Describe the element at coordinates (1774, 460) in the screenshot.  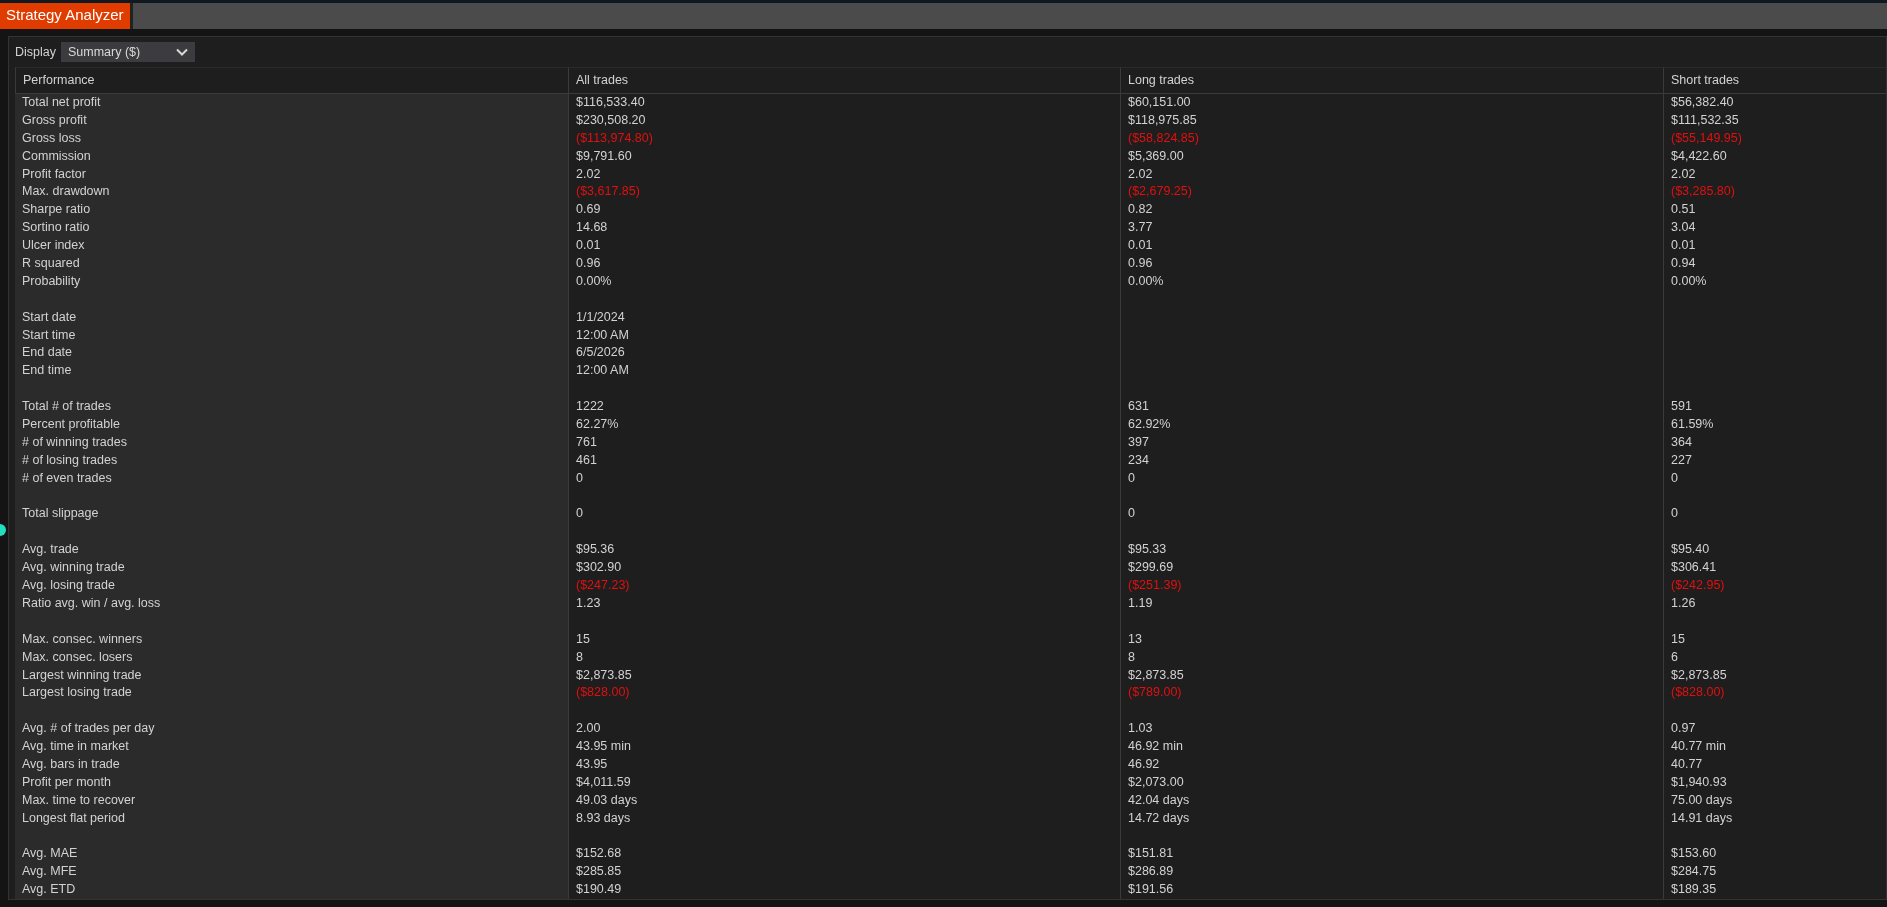
I see `table-cell: 227` at that location.